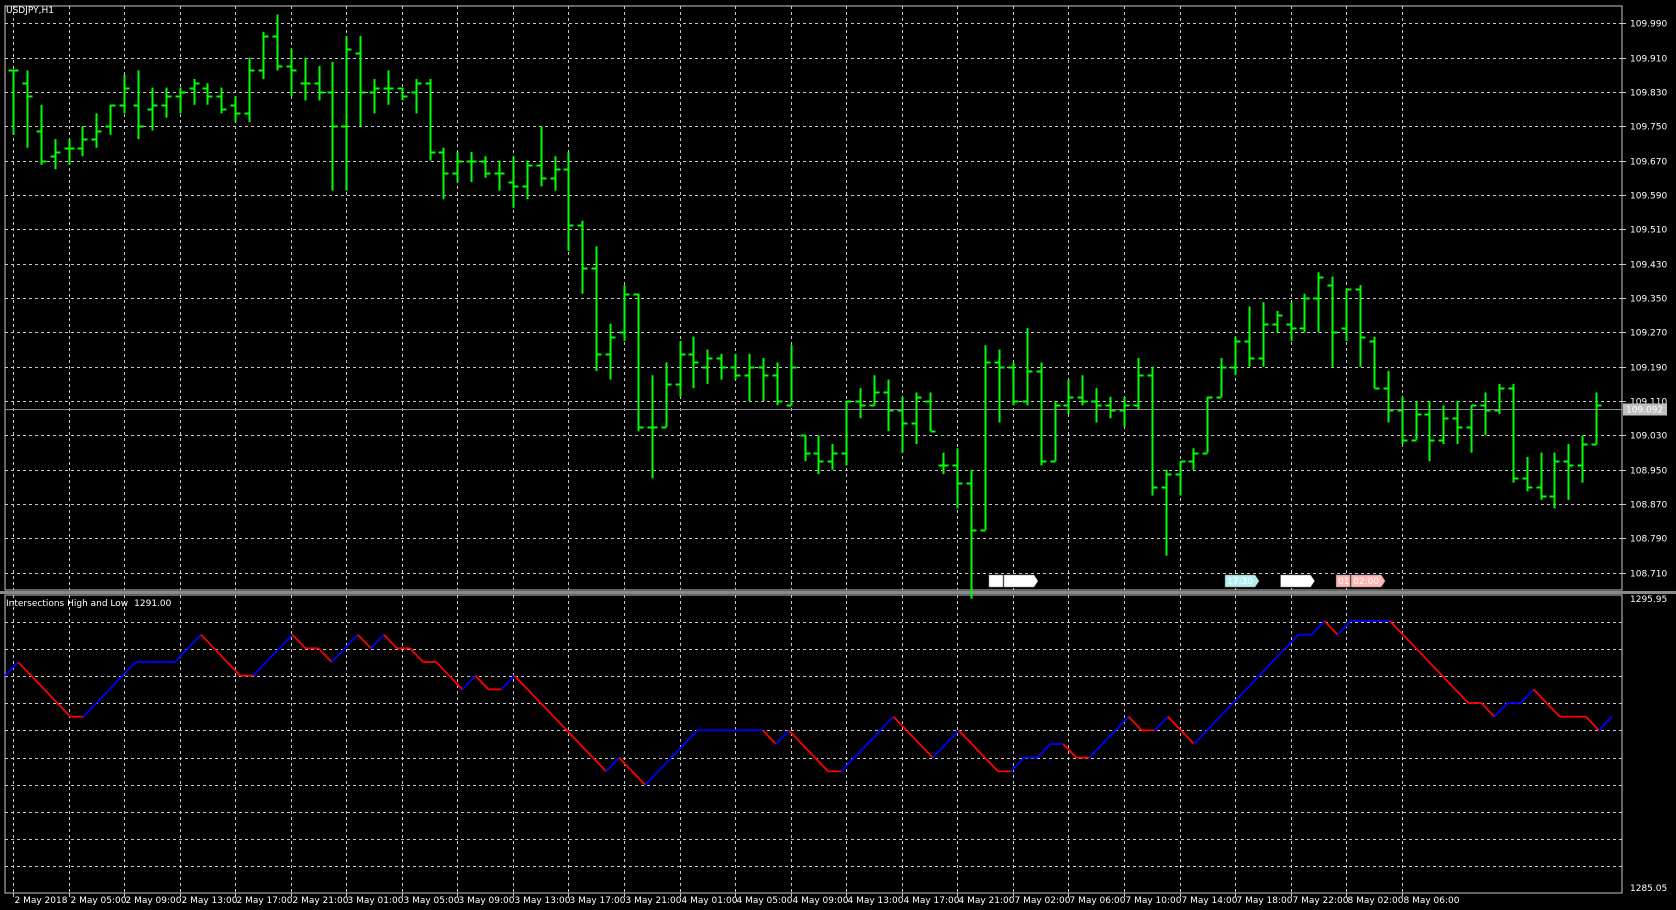  What do you see at coordinates (1648, 231) in the screenshot?
I see `y-tick-label: 109.510` at bounding box center [1648, 231].